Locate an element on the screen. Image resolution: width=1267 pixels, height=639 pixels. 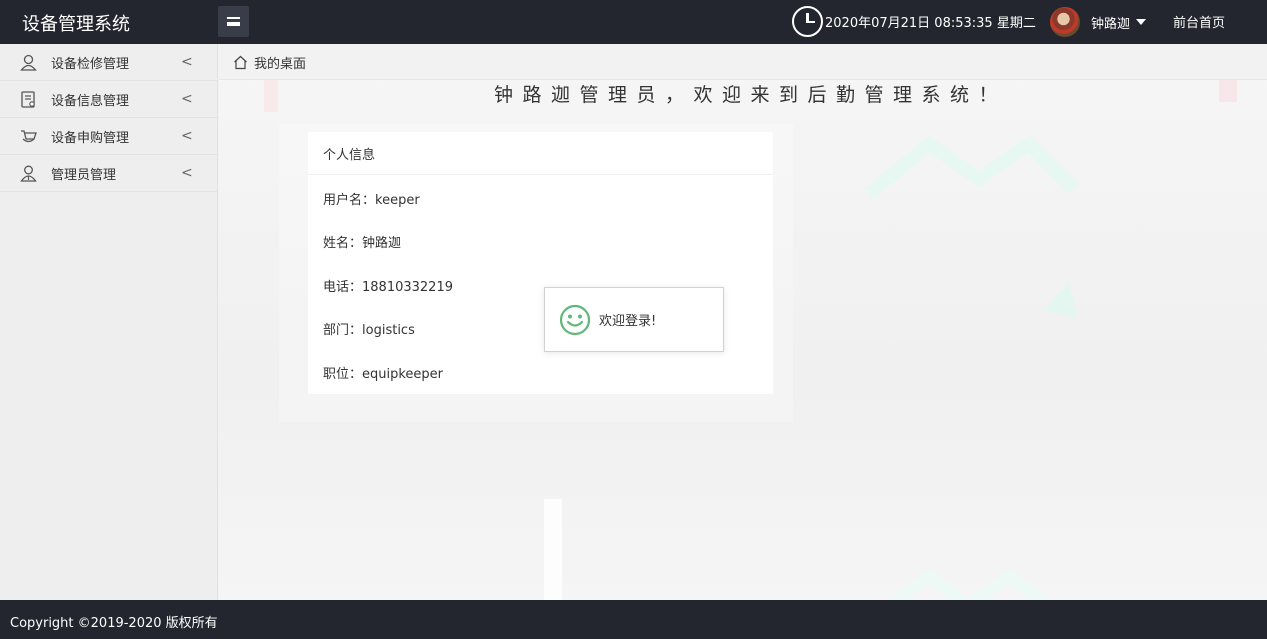
tab-bar: 我的桌面 is located at coordinates (743, 62).